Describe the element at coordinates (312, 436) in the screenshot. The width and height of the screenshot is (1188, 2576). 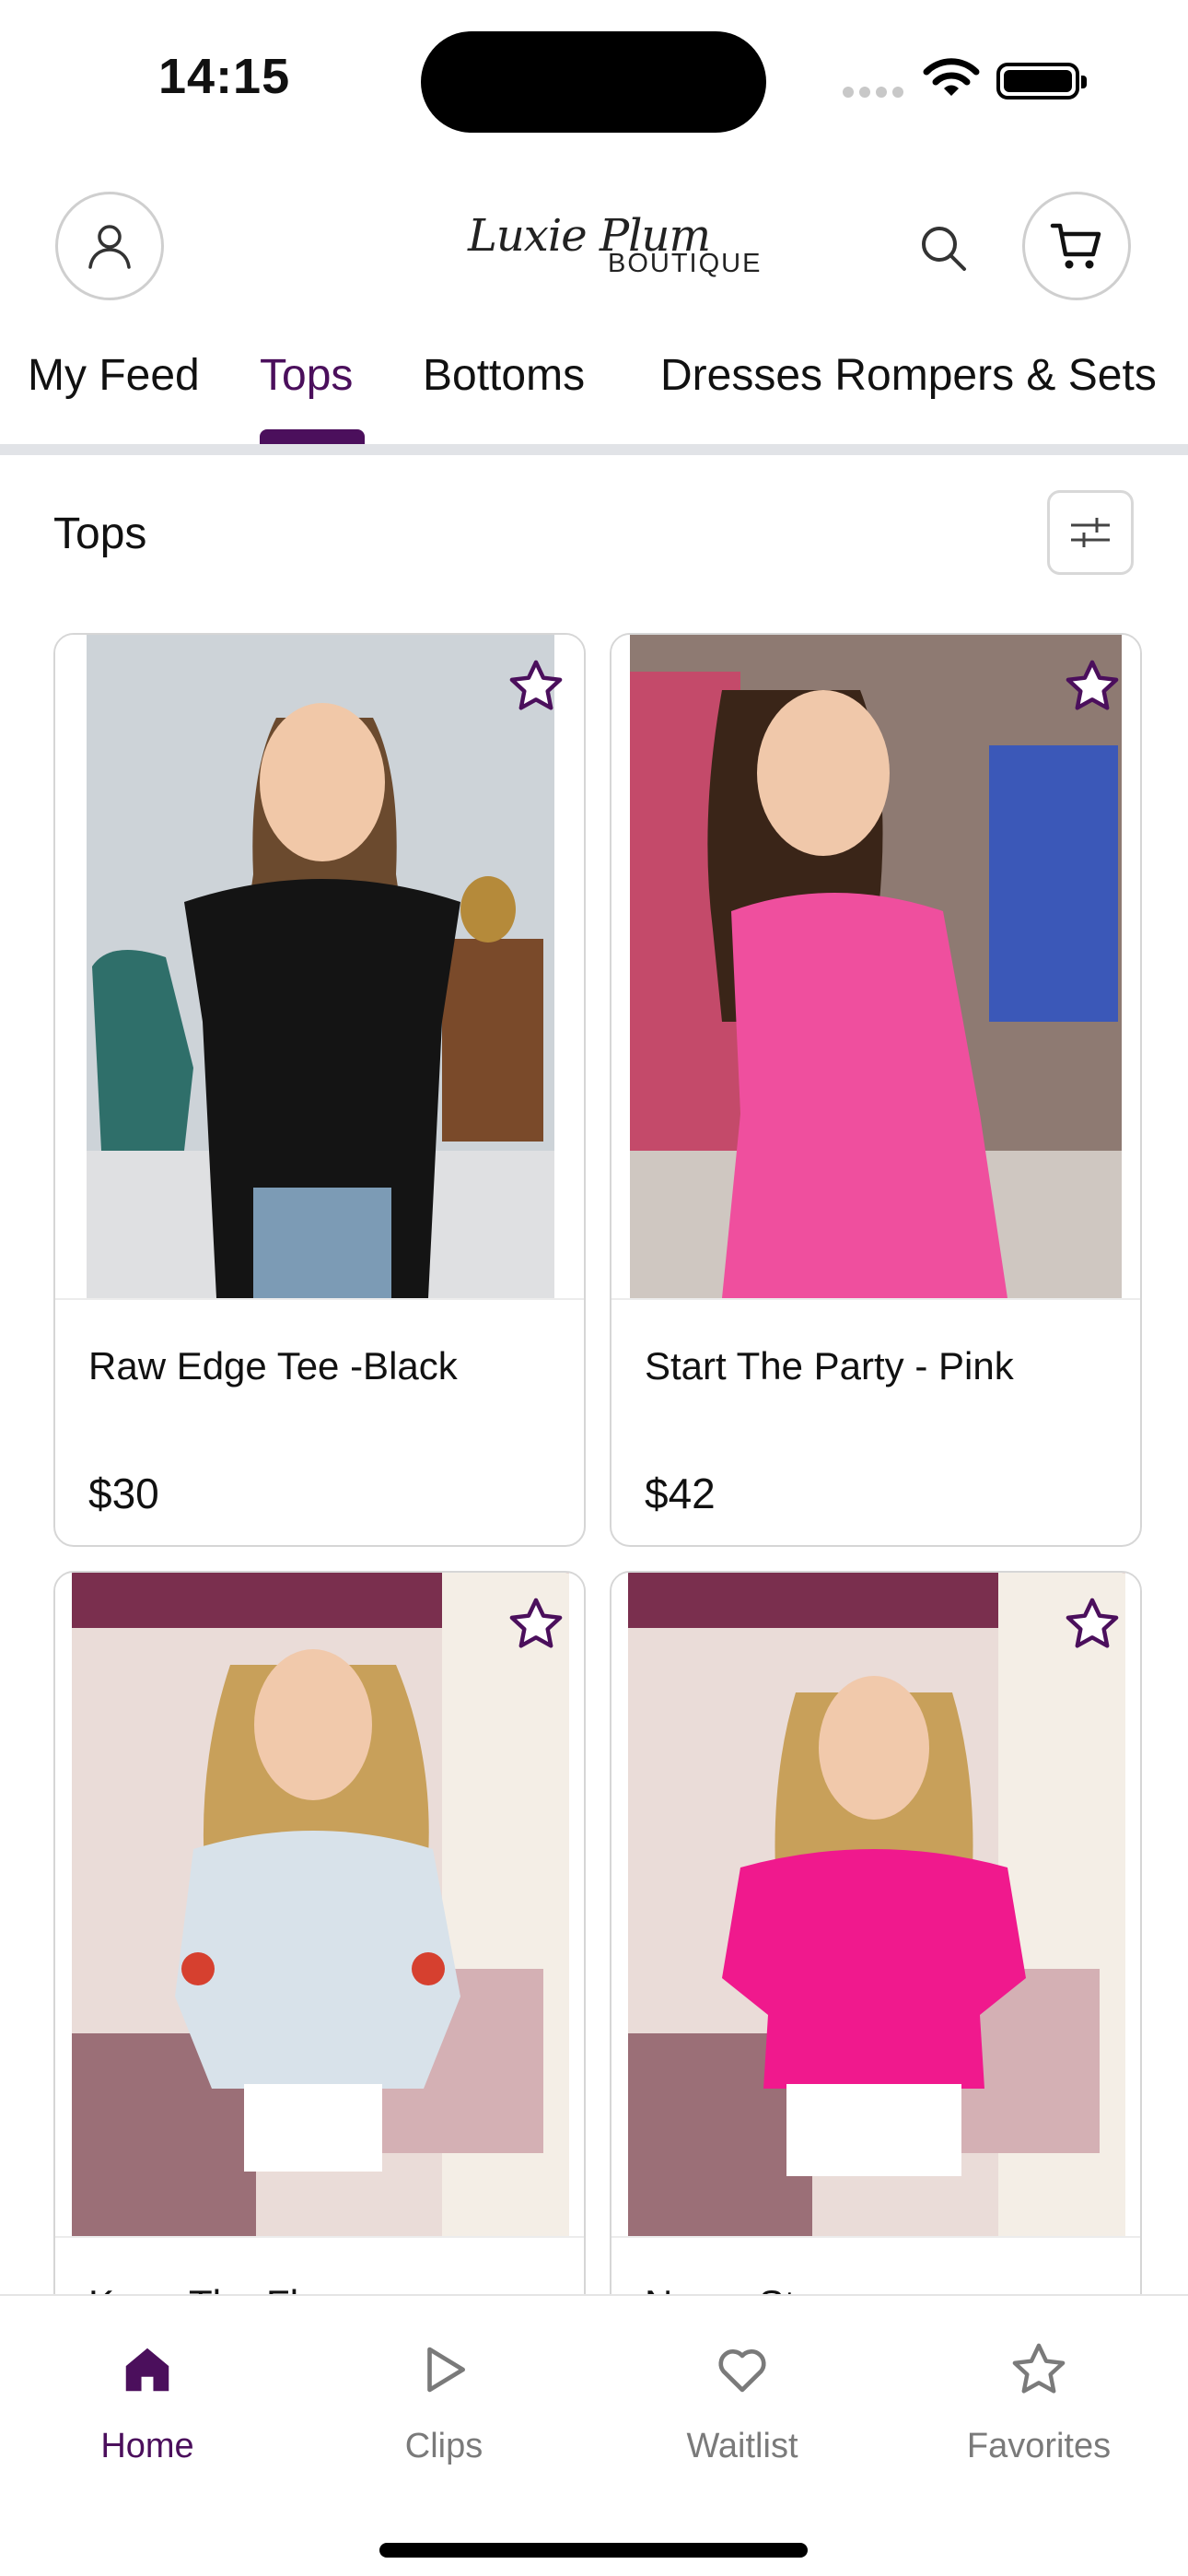
I see `active-tab-indicator` at that location.